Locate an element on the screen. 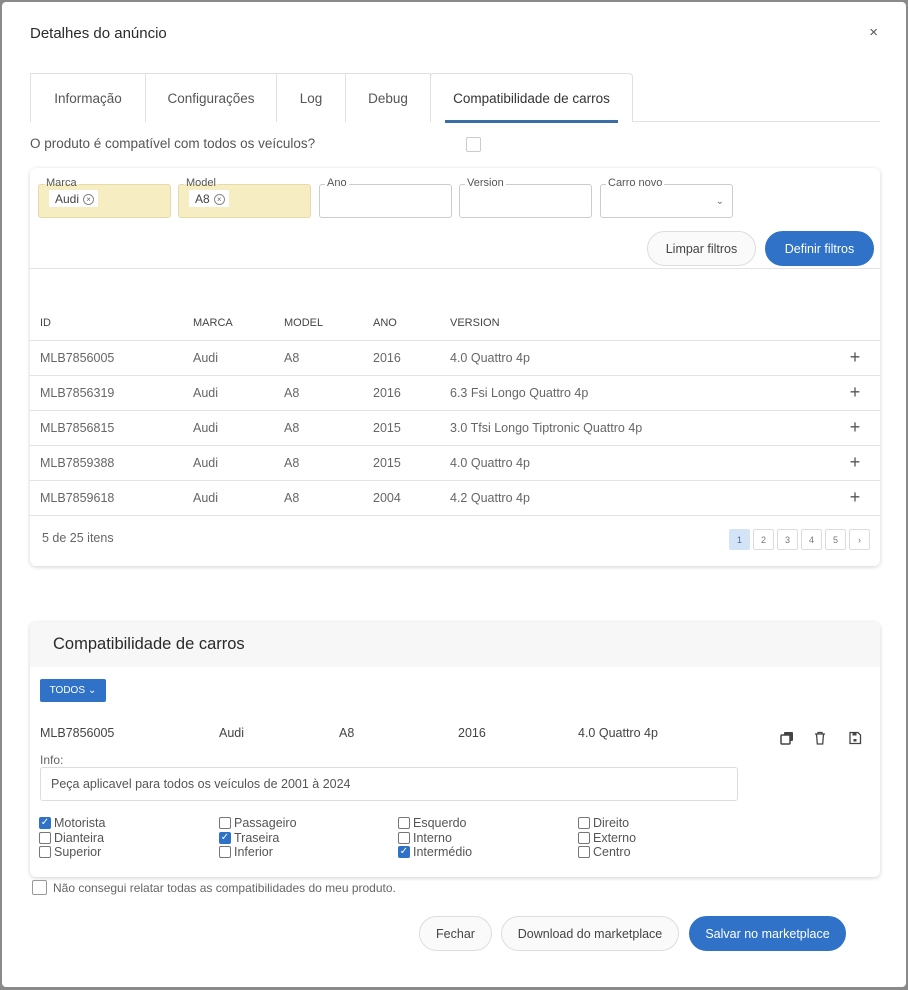 The width and height of the screenshot is (908, 990). apply-filters-button: Definir filtros is located at coordinates (819, 248).